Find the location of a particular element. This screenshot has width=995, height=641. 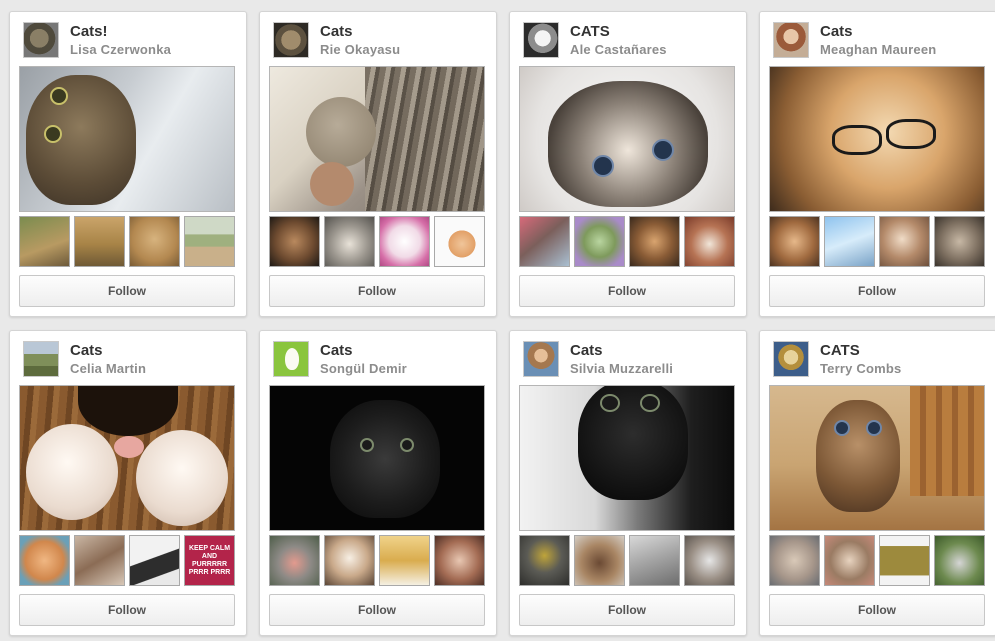

board-card: Cats Songül Demir Follow is located at coordinates (378, 483).